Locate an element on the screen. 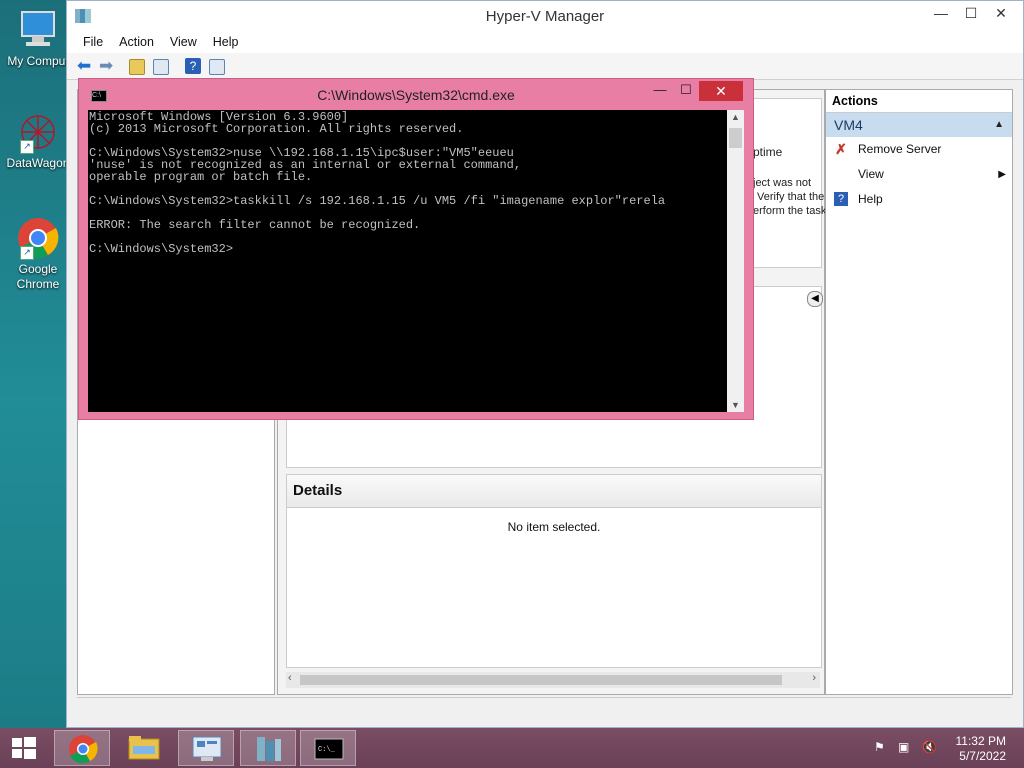 Image resolution: width=1024 pixels, height=768 pixels. back-arrow-icon: ⬅ is located at coordinates (86, 66).